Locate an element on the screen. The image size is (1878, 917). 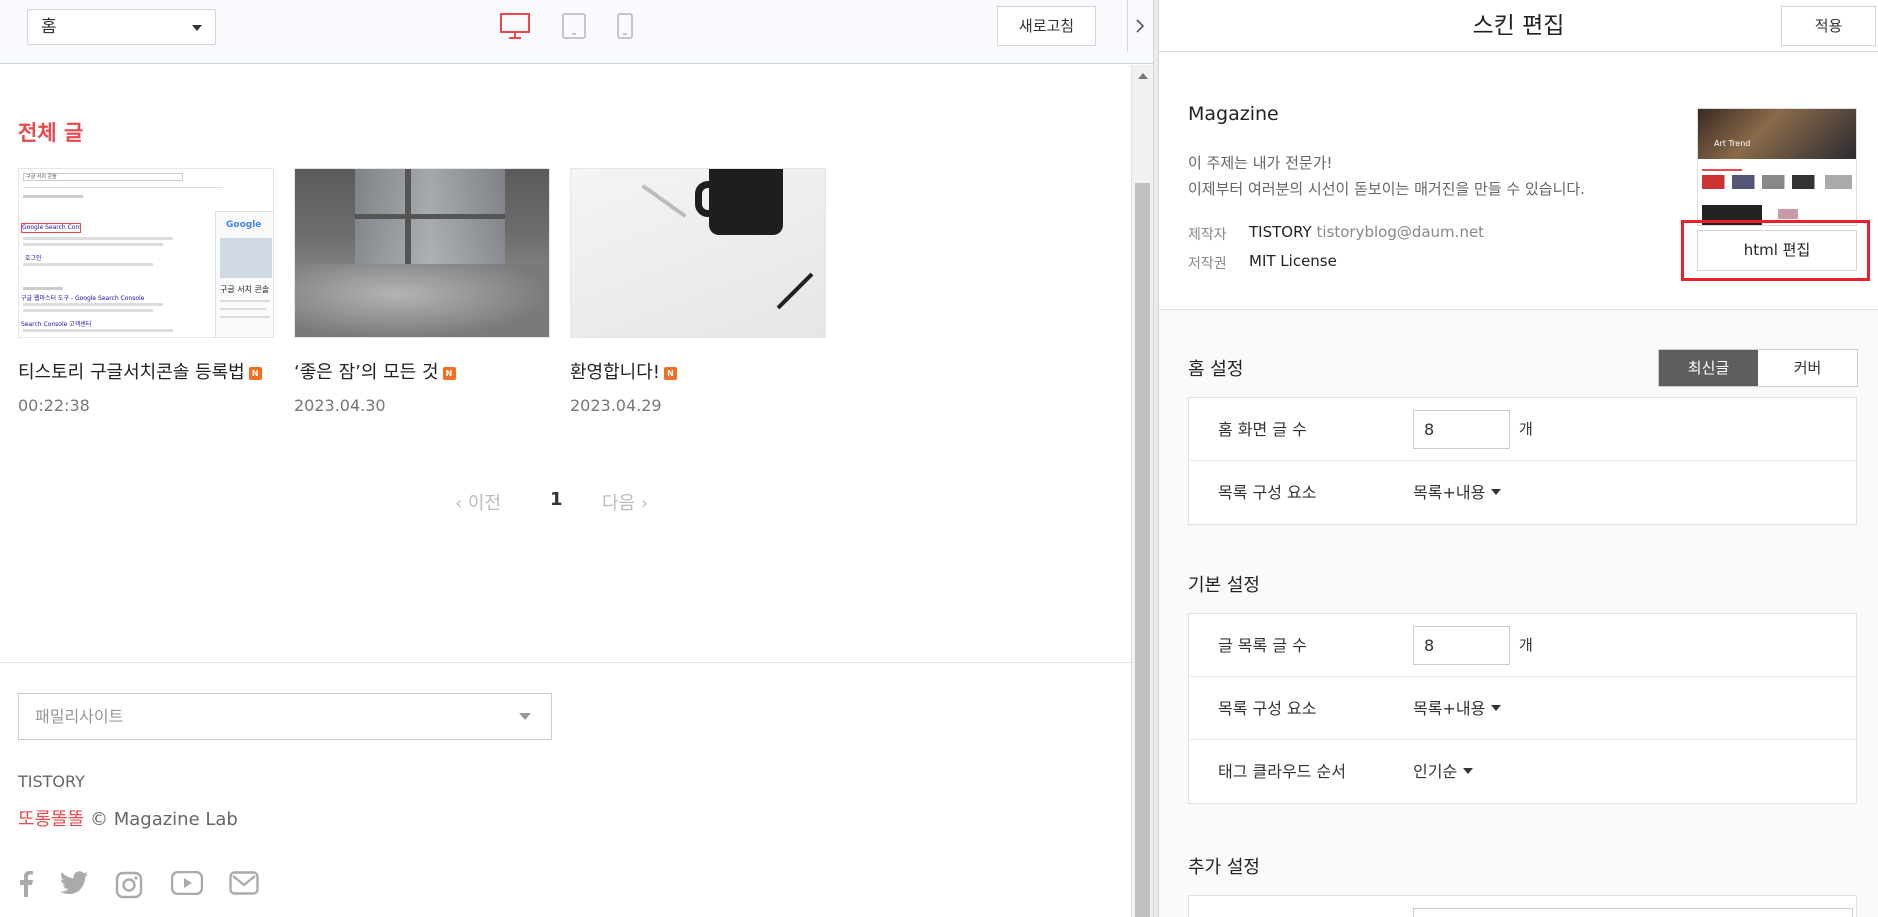
license-label: 저작권 is located at coordinates (1207, 264).